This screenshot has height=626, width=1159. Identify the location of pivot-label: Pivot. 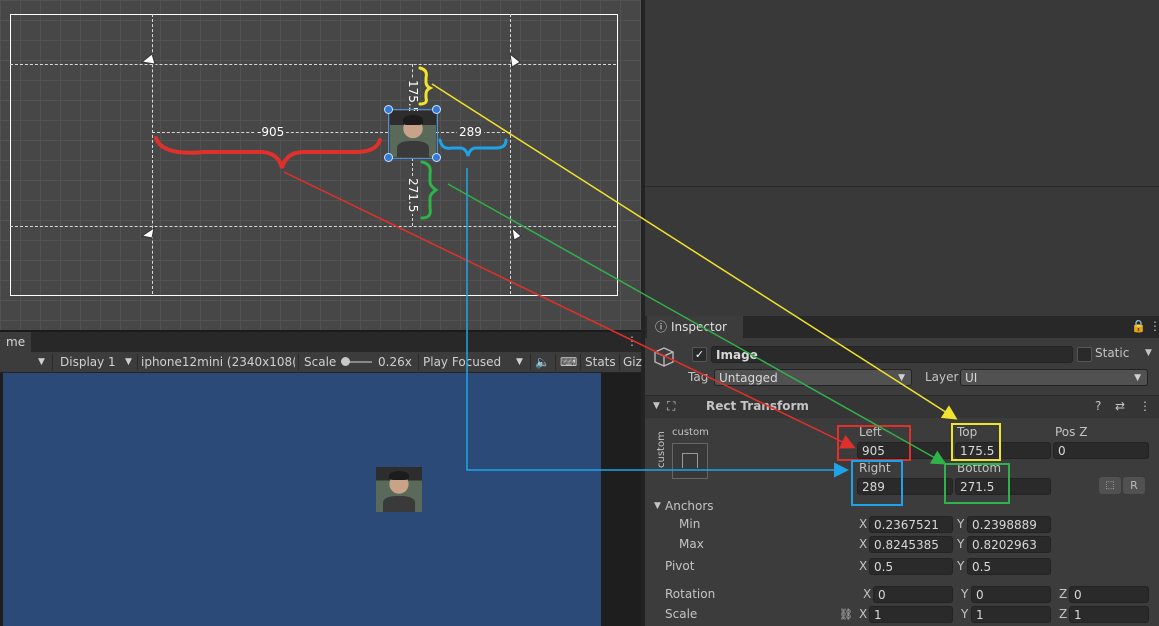
(680, 566).